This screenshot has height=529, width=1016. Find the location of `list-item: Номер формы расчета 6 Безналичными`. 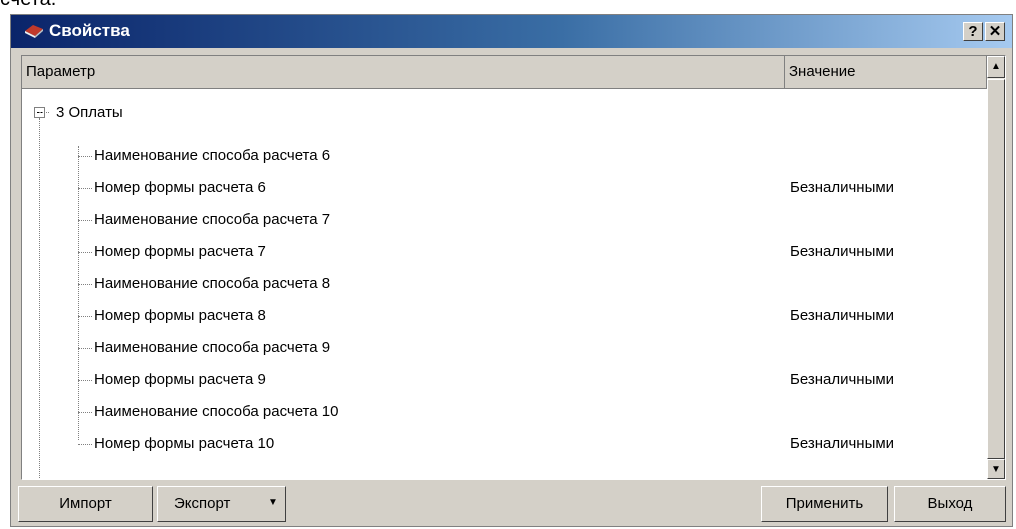

list-item: Номер формы расчета 6 Безналичными is located at coordinates (502, 188).